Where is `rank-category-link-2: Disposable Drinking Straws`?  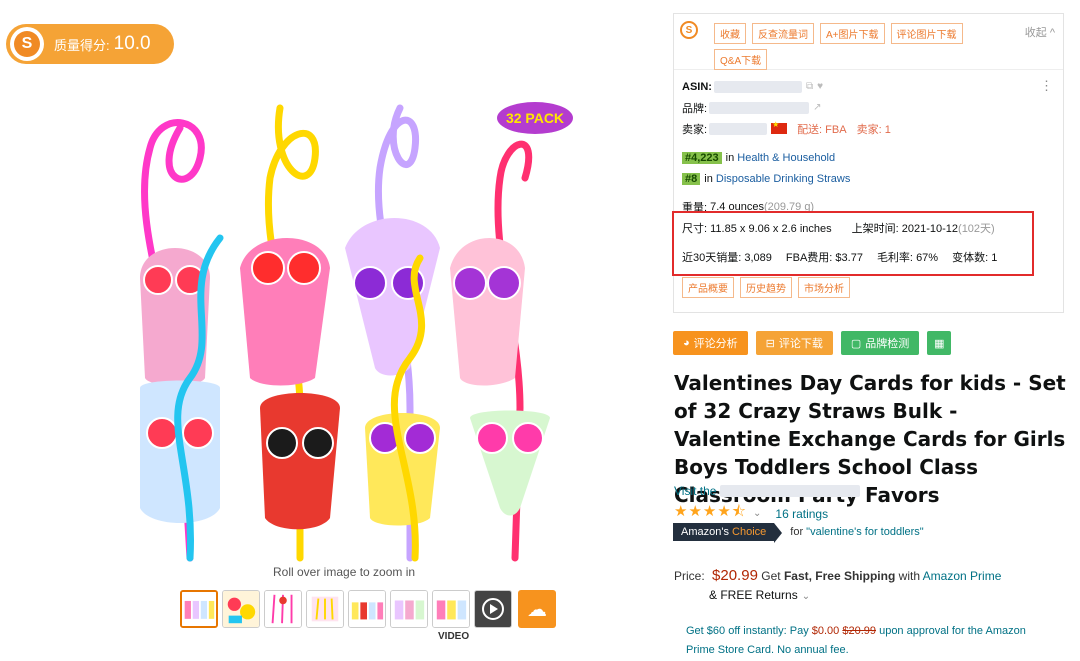 rank-category-link-2: Disposable Drinking Straws is located at coordinates (783, 179).